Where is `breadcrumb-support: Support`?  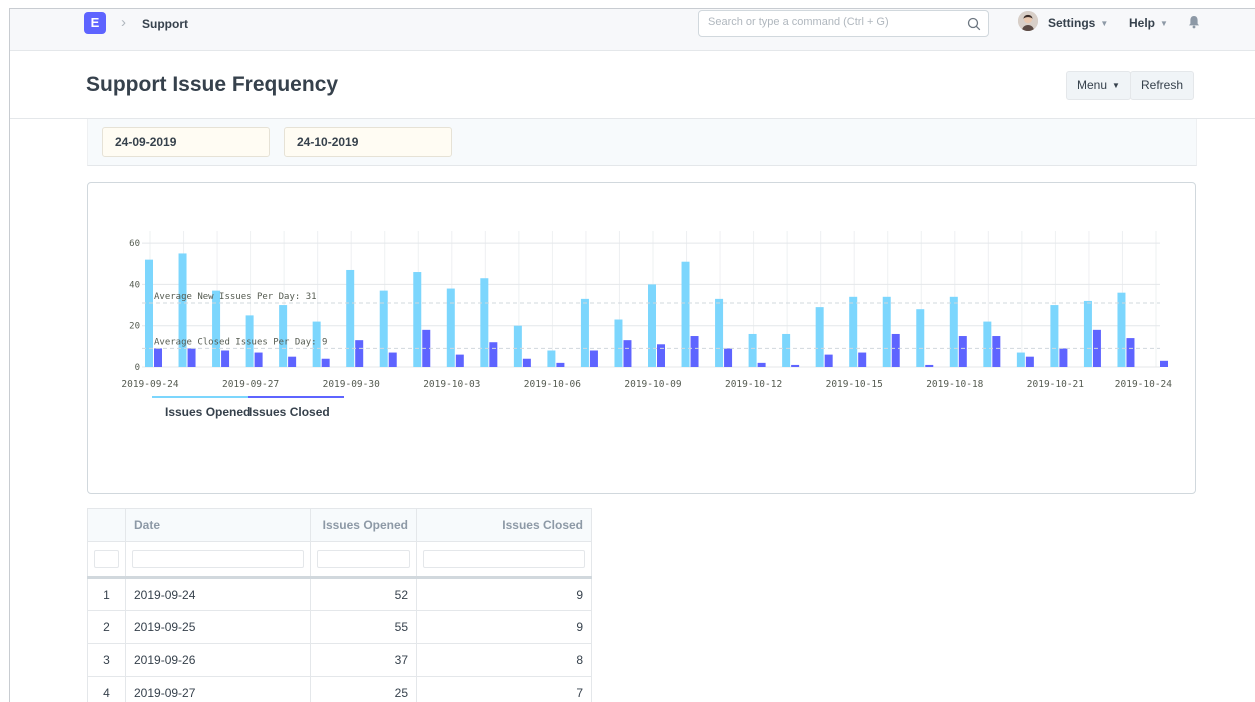 breadcrumb-support: Support is located at coordinates (165, 24).